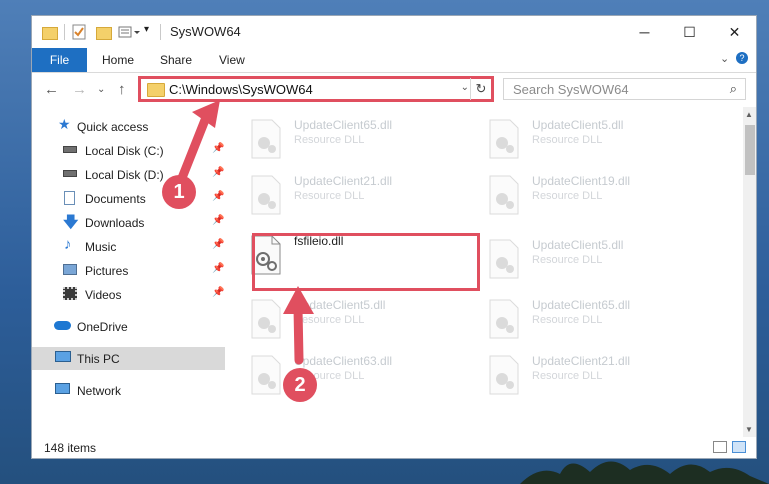 The width and height of the screenshot is (769, 484). Describe the element at coordinates (179, 192) in the screenshot. I see `step-1-marker: 1` at that location.